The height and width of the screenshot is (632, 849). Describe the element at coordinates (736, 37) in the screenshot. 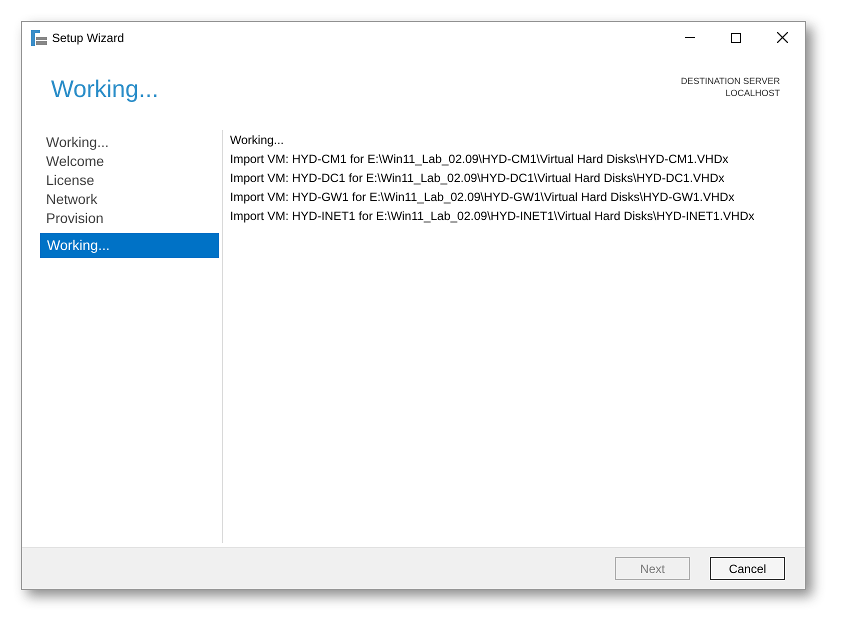

I see `maximize-icon` at that location.